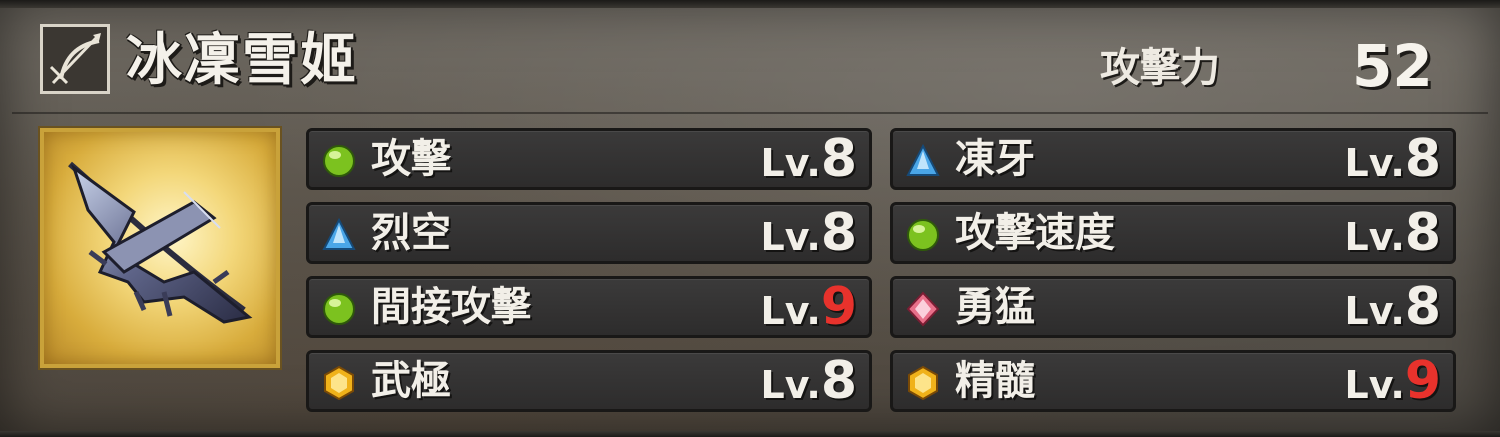 The image size is (1500, 437). Describe the element at coordinates (750, 113) in the screenshot. I see `header-divider` at that location.